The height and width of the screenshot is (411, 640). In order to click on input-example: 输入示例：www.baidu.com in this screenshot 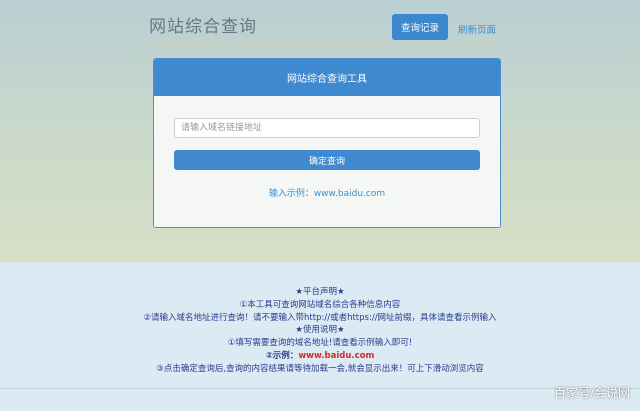, I will do `click(327, 194)`.